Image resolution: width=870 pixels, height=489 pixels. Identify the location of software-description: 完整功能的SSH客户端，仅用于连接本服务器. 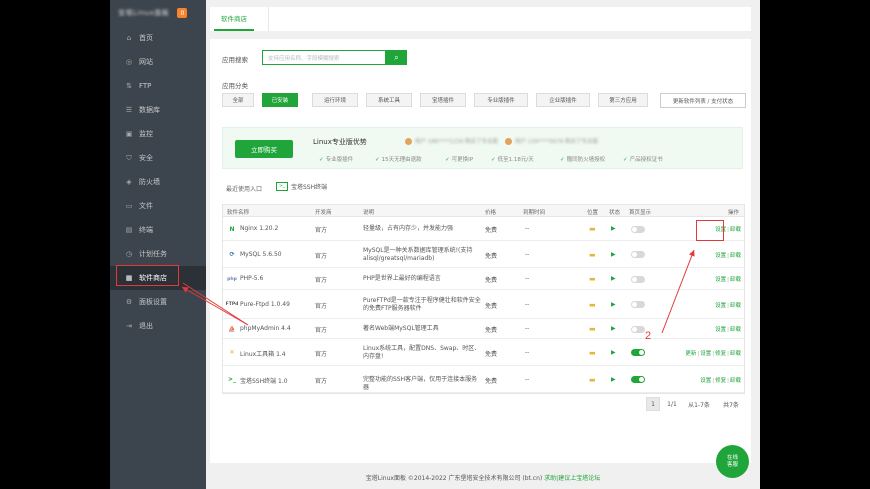
(420, 383).